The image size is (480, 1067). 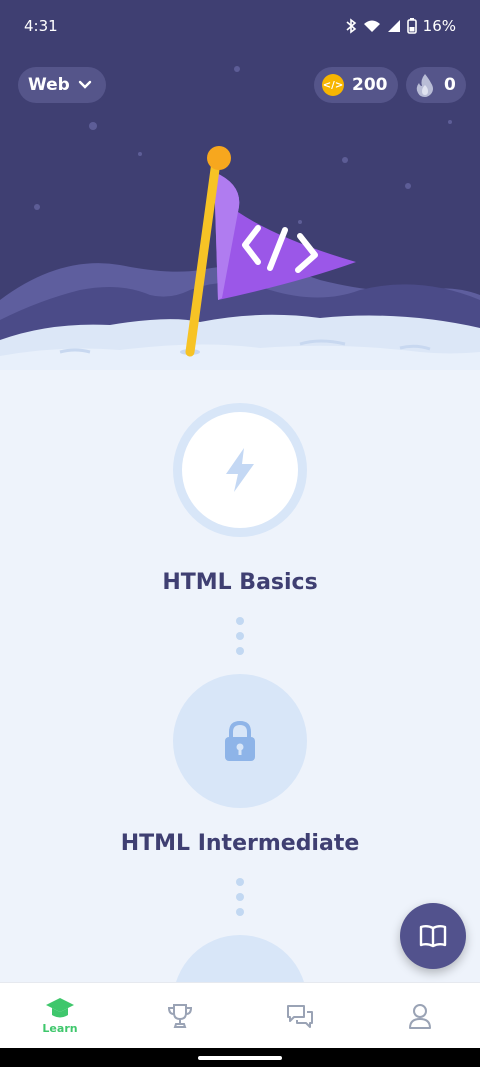 I want to click on graduation-cap-icon, so click(x=60, y=1008).